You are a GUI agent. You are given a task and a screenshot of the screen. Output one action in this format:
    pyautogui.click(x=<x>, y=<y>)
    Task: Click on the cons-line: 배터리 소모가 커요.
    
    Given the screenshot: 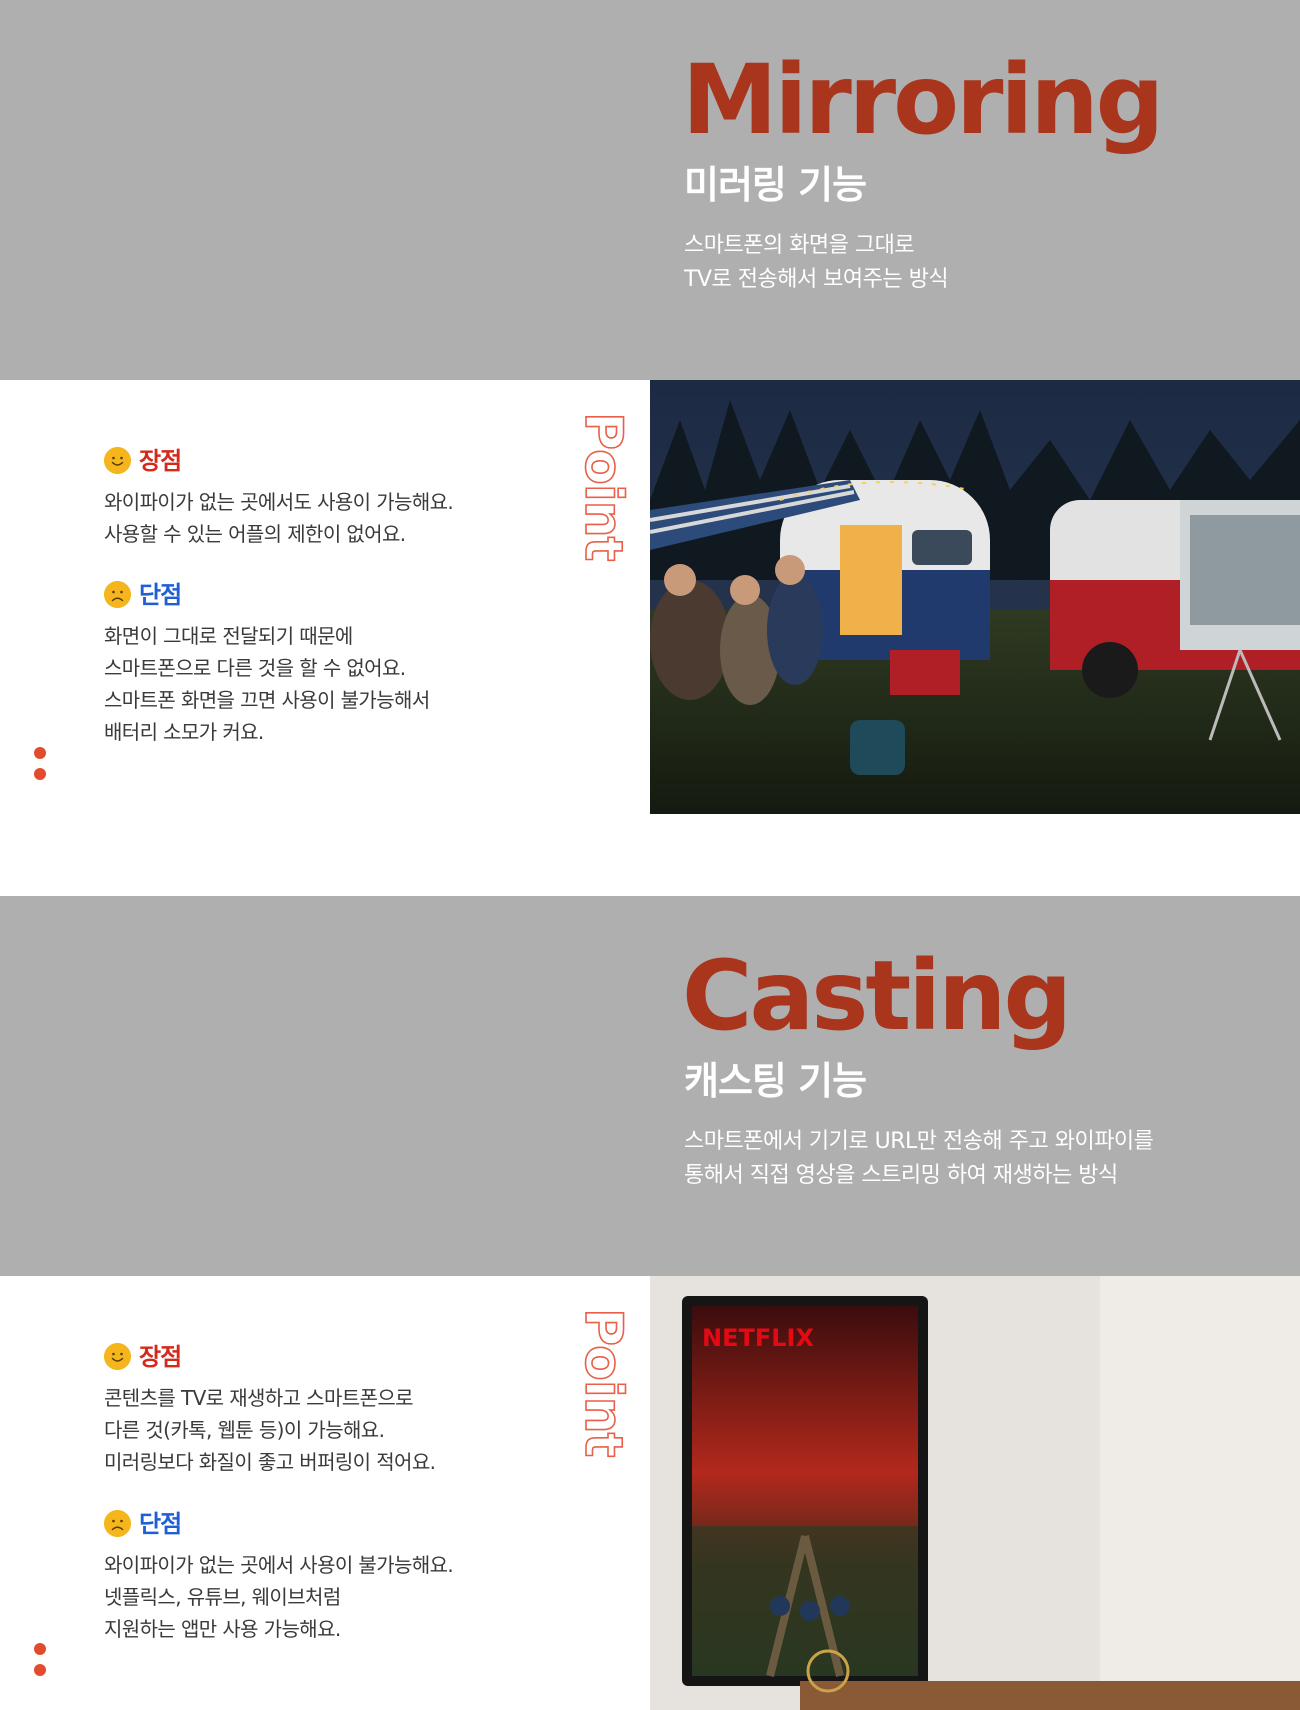 What is the action you would take?
    pyautogui.click(x=184, y=732)
    